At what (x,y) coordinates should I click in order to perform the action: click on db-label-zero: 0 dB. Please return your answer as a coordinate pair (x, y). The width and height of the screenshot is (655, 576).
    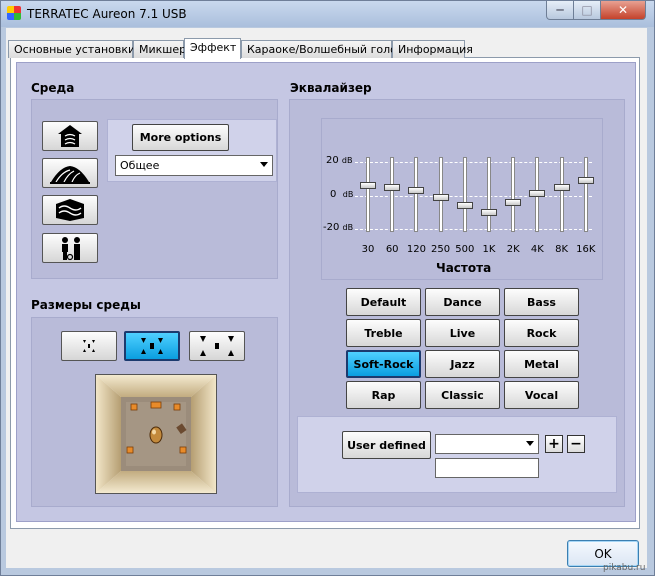
    Looking at the image, I should click on (341, 194).